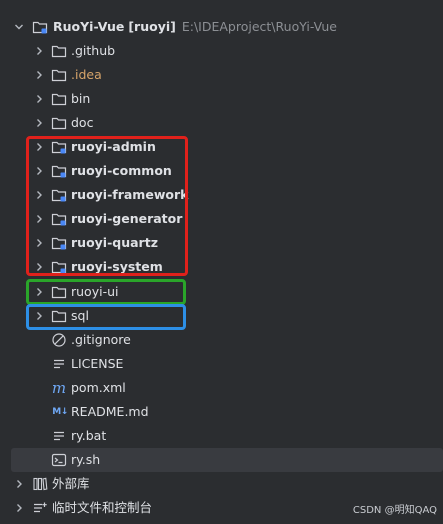 This screenshot has width=443, height=524. What do you see at coordinates (221, 340) in the screenshot?
I see `tree-row-gitignore: .gitignore` at bounding box center [221, 340].